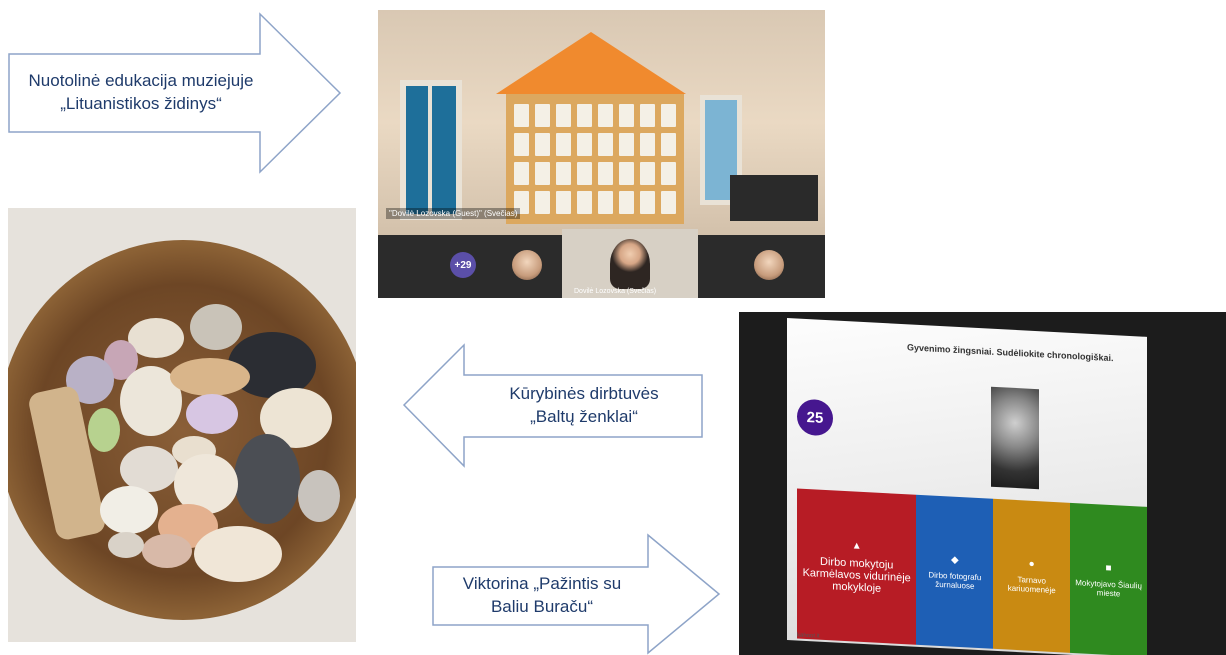  Describe the element at coordinates (542, 584) in the screenshot. I see `arrow-text-line: Viktorina „Pažintis su` at that location.